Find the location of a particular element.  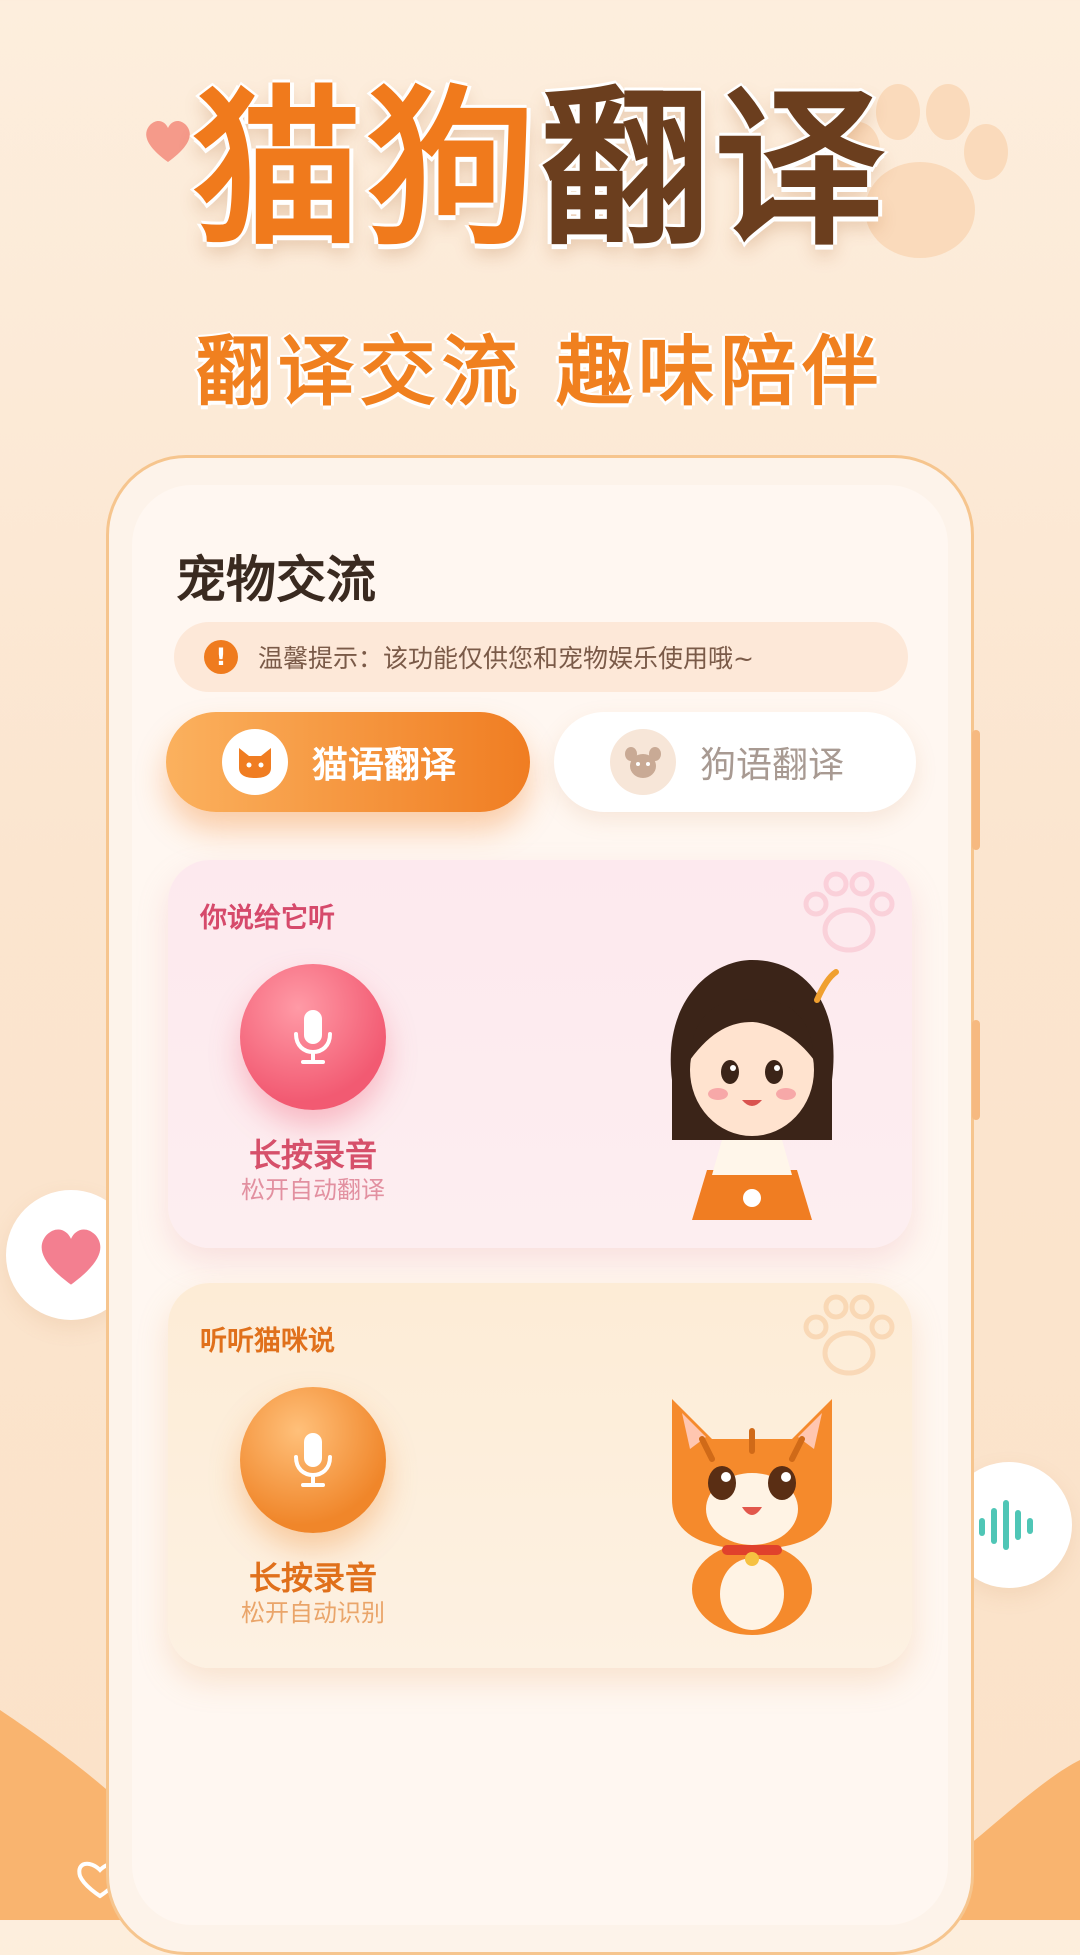

record-hint-speak: 松开自动翻译 is located at coordinates (313, 1190).